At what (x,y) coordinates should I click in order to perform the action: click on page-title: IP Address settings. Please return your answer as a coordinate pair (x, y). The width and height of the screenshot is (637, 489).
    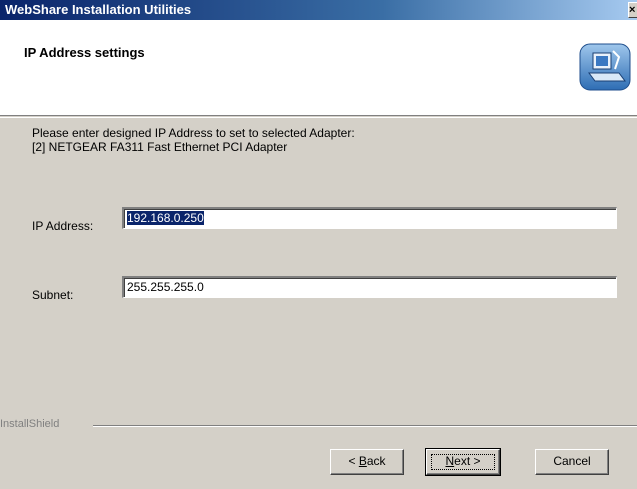
    Looking at the image, I should click on (84, 52).